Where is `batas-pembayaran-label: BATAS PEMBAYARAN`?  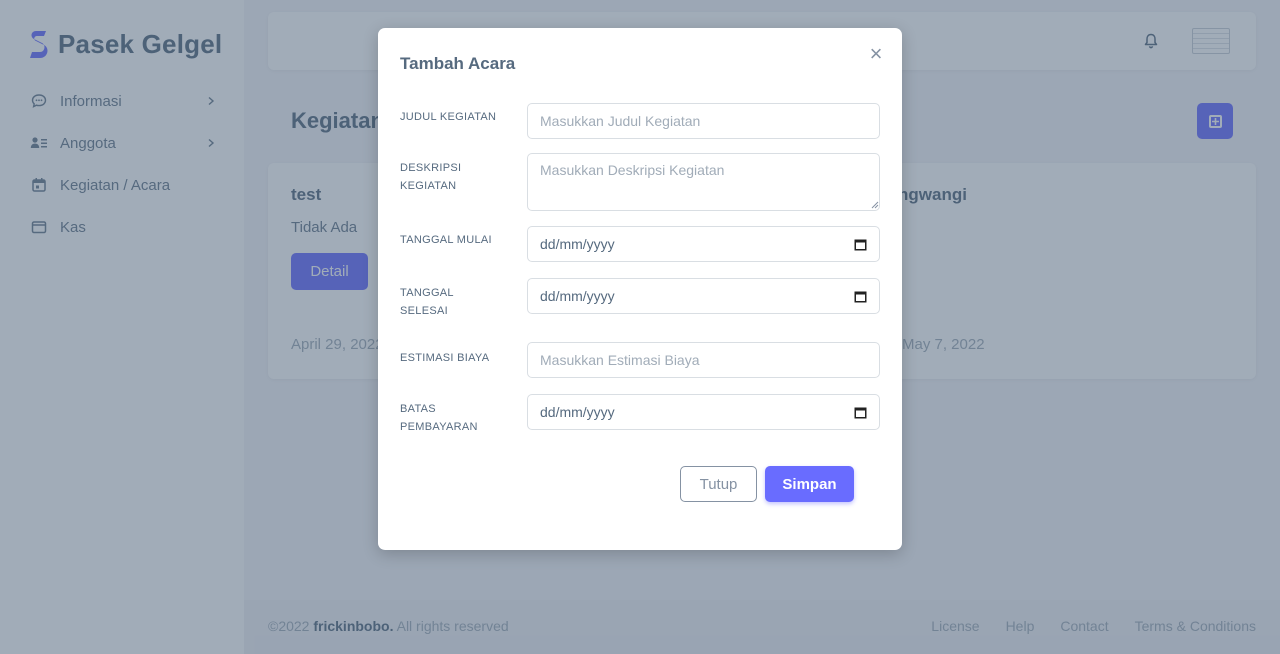 batas-pembayaran-label: BATAS PEMBAYARAN is located at coordinates (439, 418).